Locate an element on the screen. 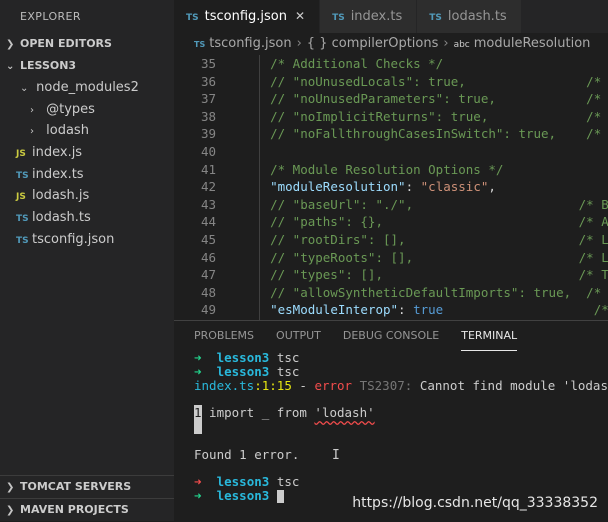 This screenshot has height=522, width=608. line-number: 43 is located at coordinates (208, 204).